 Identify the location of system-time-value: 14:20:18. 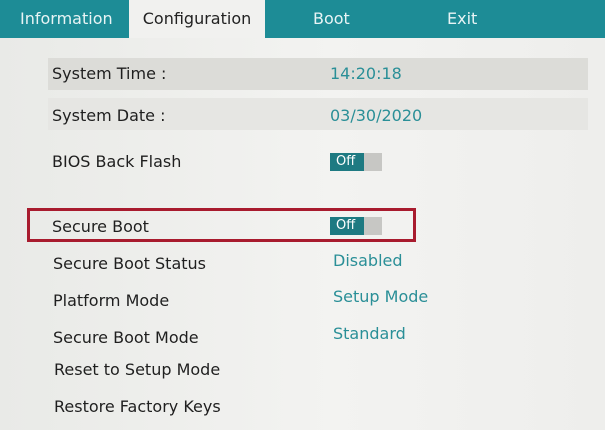
(366, 73).